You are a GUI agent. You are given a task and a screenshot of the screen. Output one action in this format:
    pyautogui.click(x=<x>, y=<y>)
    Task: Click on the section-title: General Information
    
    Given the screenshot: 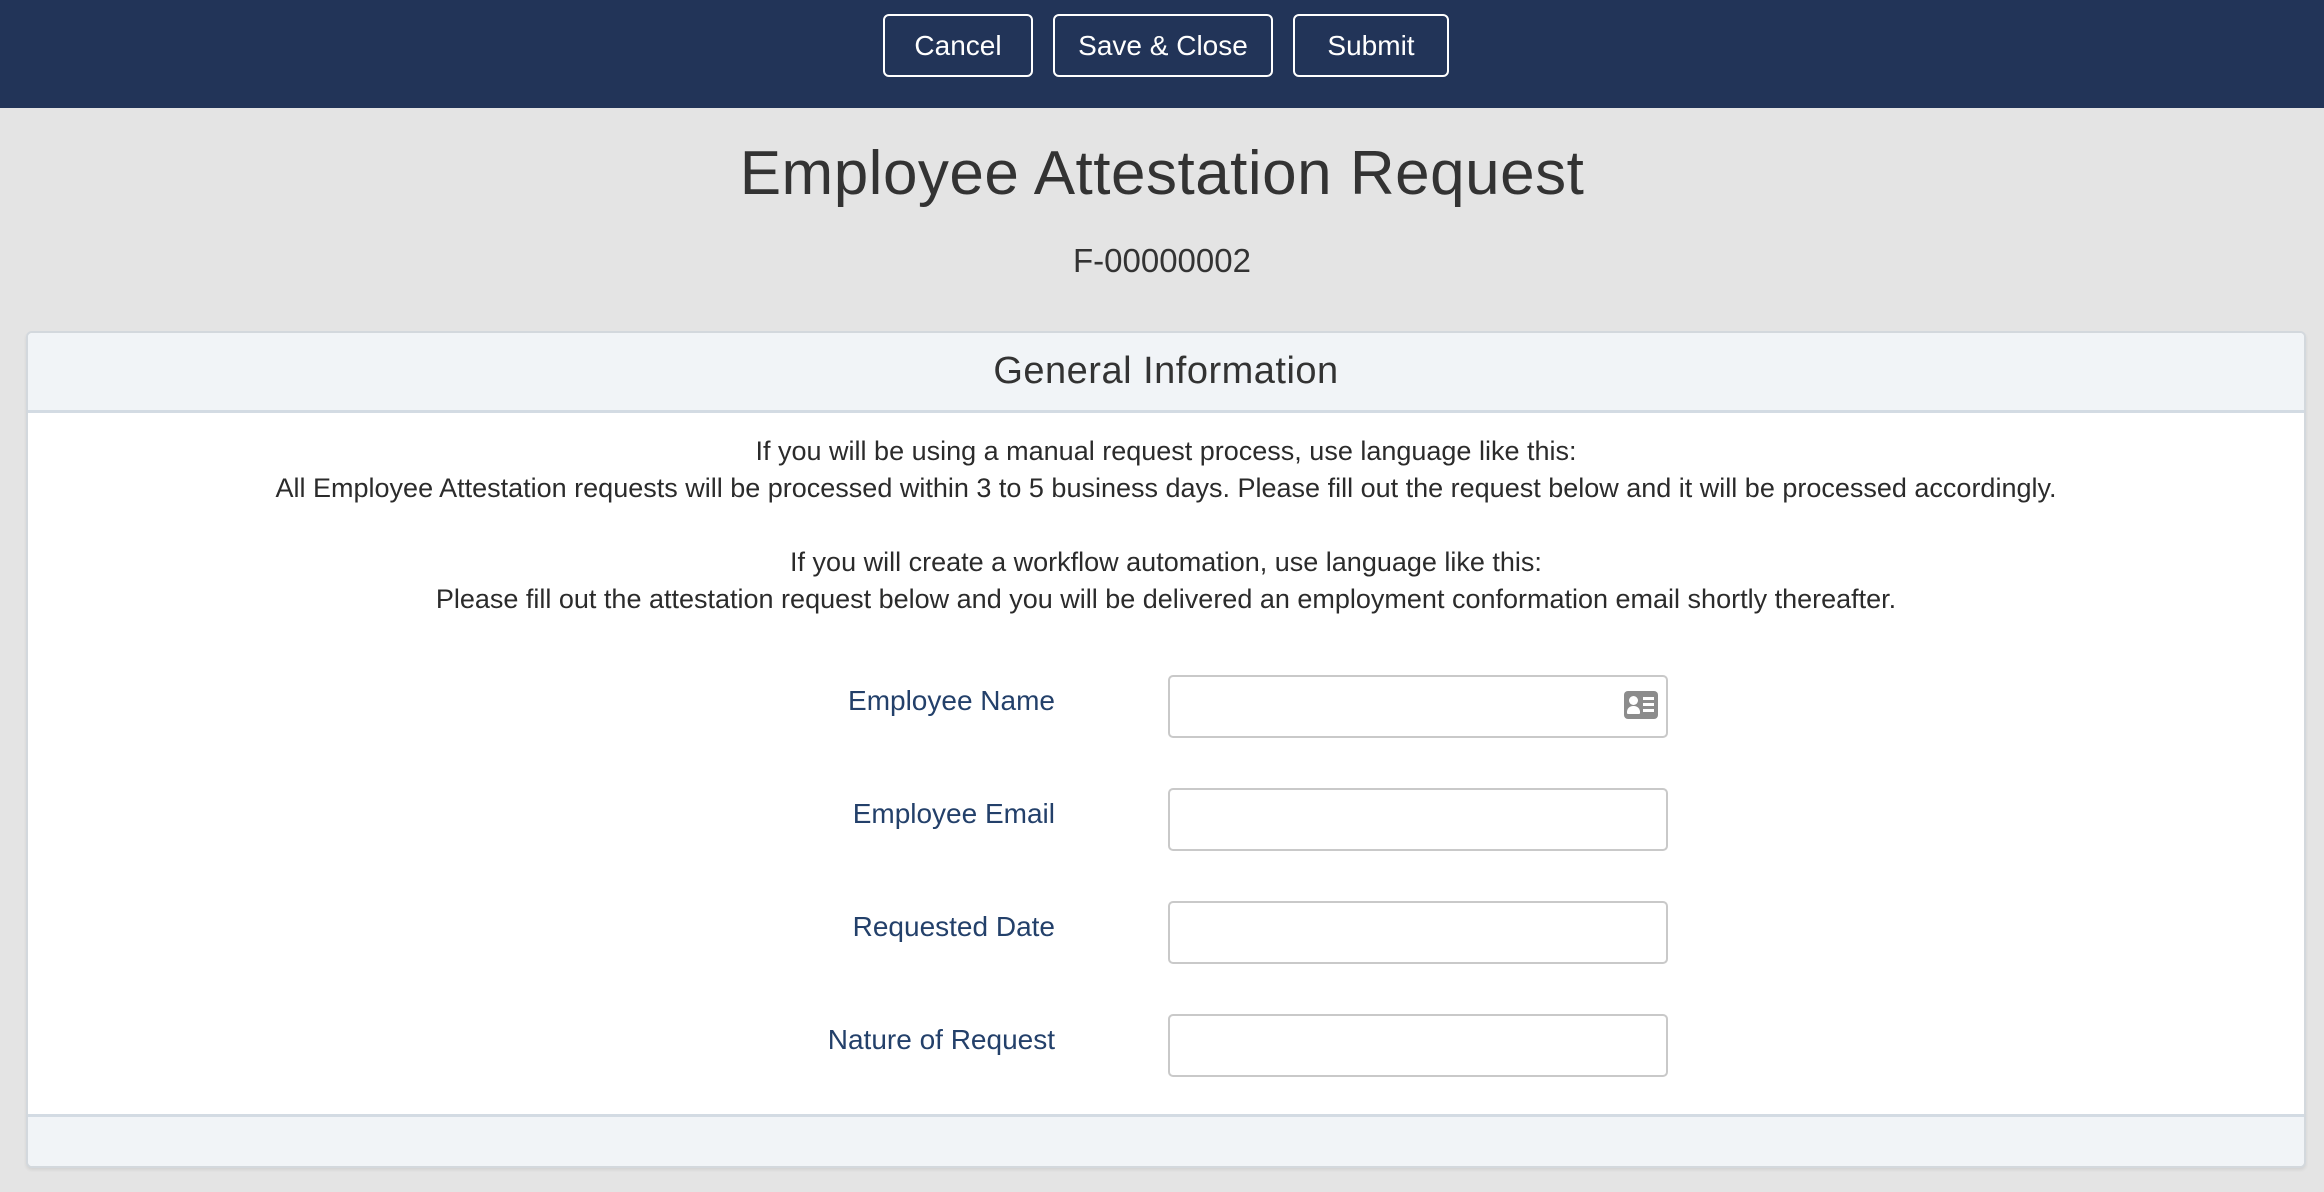 What is the action you would take?
    pyautogui.click(x=1166, y=371)
    